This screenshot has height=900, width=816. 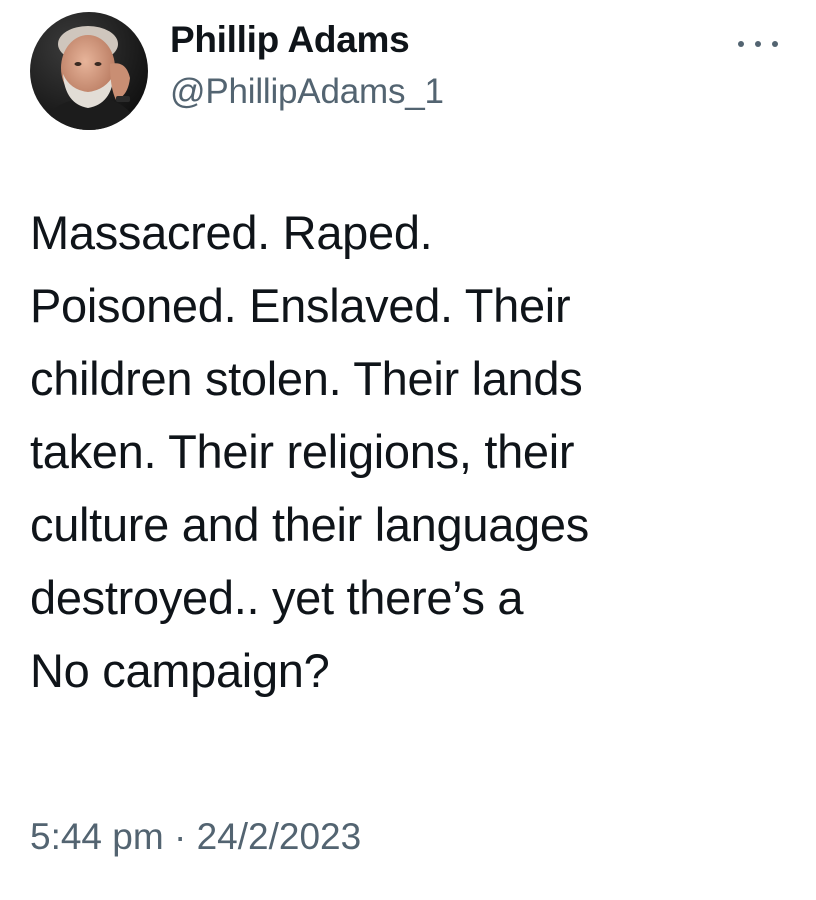 I want to click on tweet-text-line: No campaign?, so click(x=180, y=670).